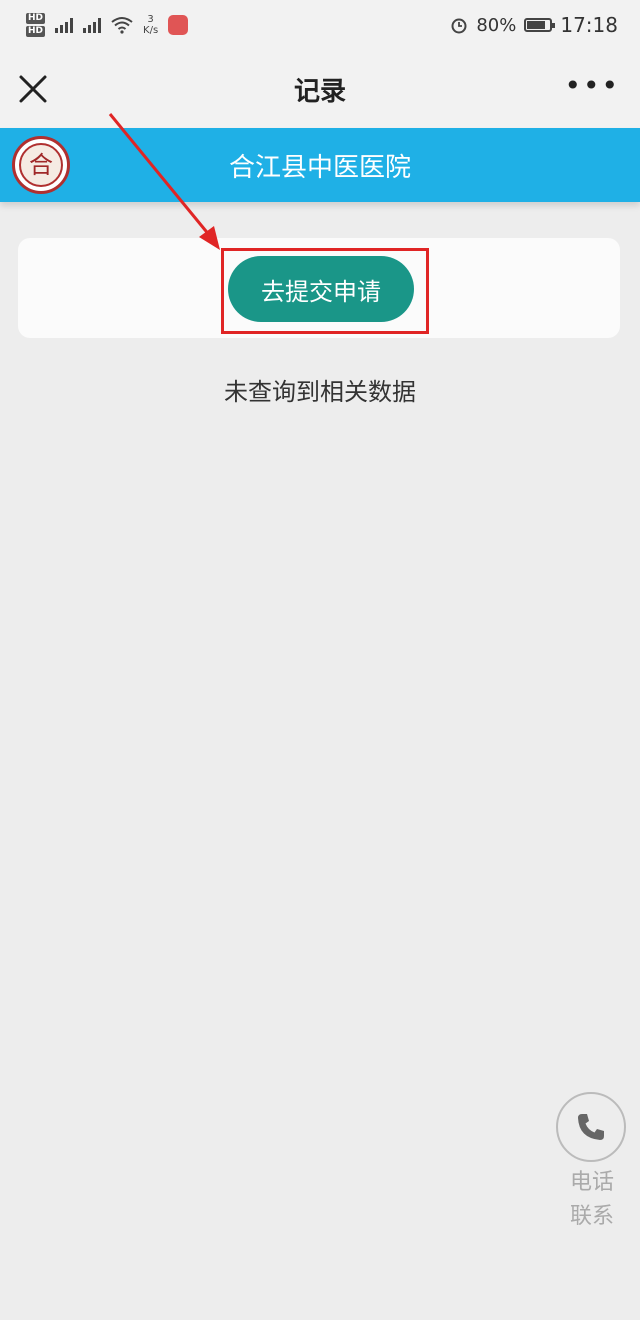  I want to click on notification-app-icon, so click(178, 25).